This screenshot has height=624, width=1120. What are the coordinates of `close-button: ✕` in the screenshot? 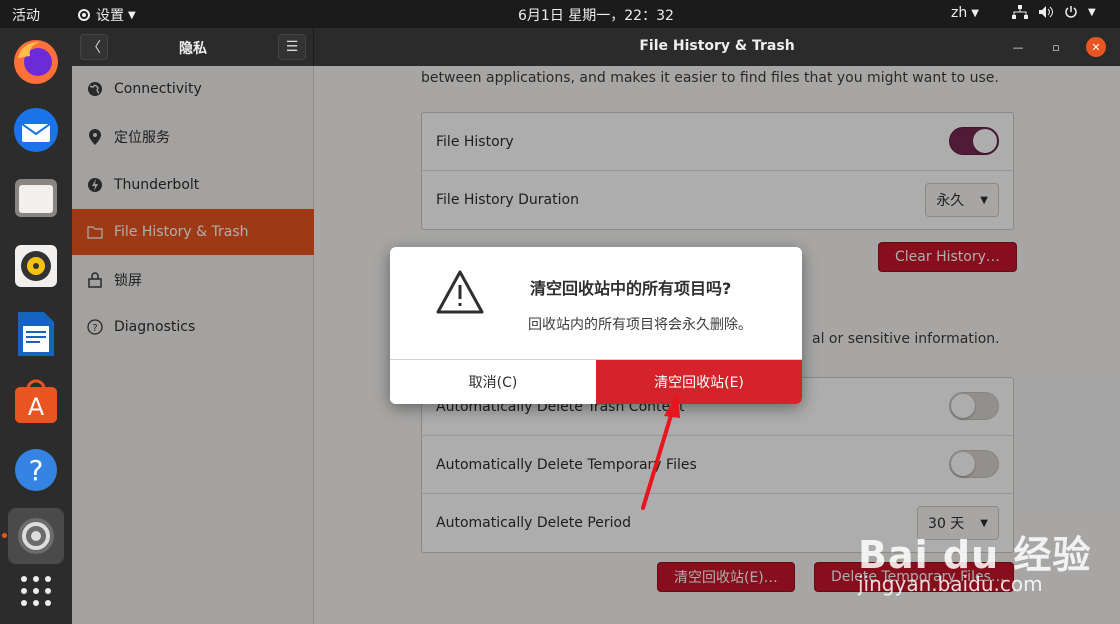 It's located at (1096, 47).